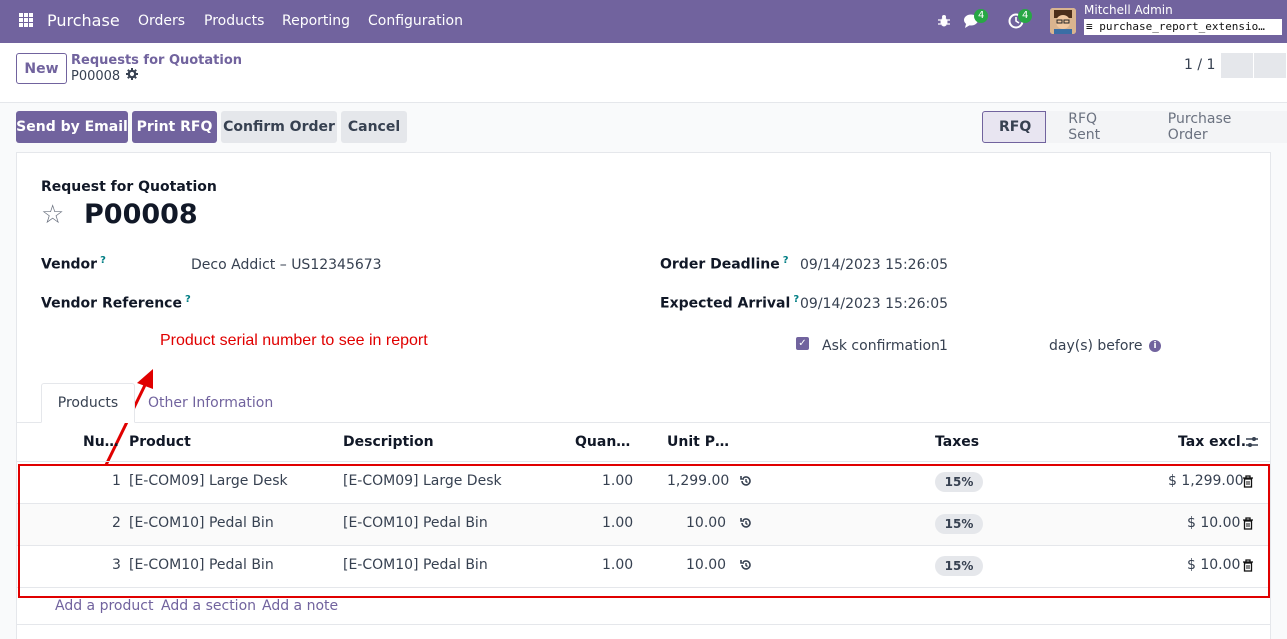  I want to click on breadcrumb-current: P00008, so click(105, 76).